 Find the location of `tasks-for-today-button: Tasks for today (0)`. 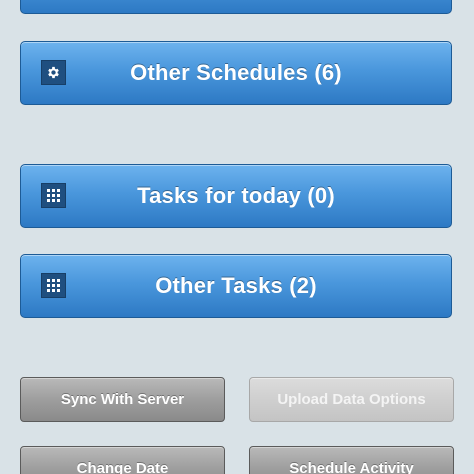

tasks-for-today-button: Tasks for today (0) is located at coordinates (236, 196).